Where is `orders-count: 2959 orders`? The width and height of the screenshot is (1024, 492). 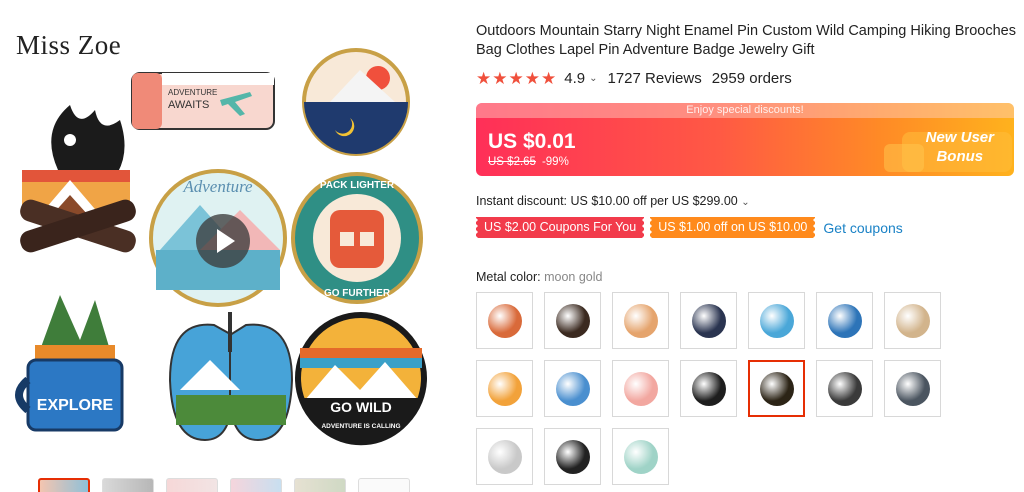
orders-count: 2959 orders is located at coordinates (751, 78).